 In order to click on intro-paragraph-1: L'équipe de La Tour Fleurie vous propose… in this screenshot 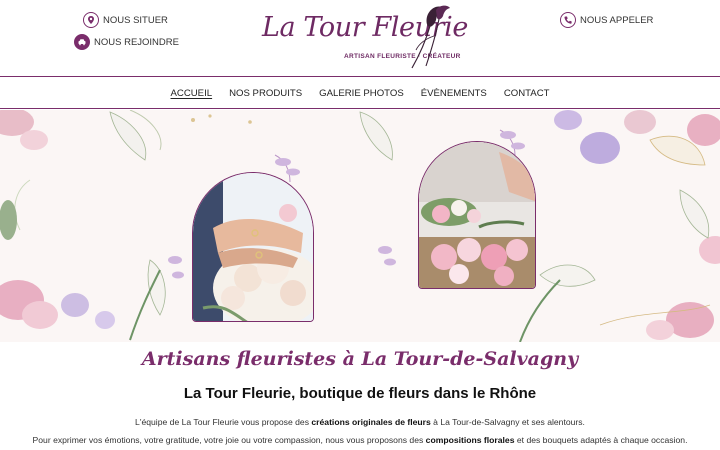, I will do `click(360, 422)`.